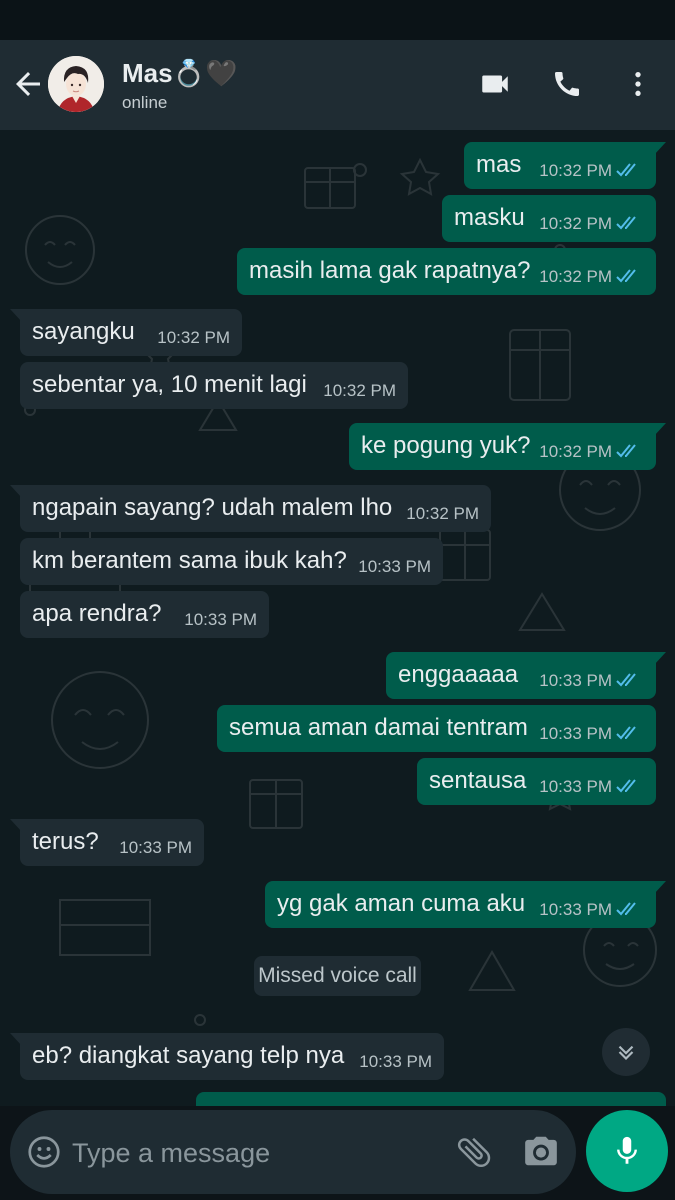 This screenshot has width=675, height=1200. I want to click on outgoing-message-bubble: sentausa 10:33 PM, so click(536, 781).